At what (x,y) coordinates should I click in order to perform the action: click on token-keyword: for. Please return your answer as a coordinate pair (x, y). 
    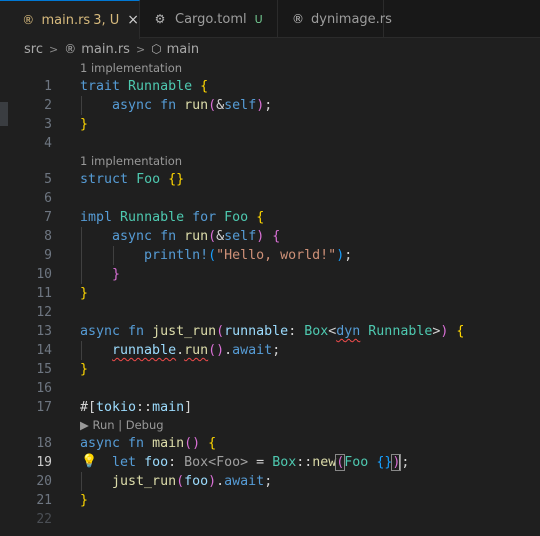
    Looking at the image, I should click on (204, 217).